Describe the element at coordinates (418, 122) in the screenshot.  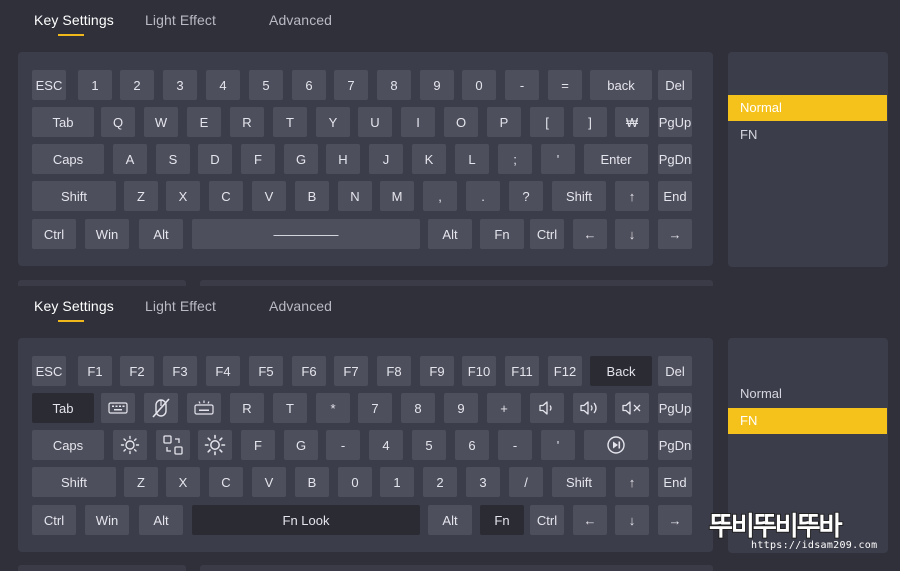
I see `key-i: I` at that location.